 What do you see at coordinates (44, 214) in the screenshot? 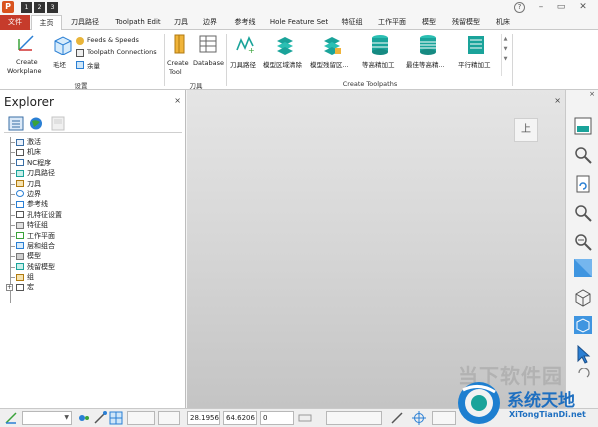
I see `tree-item-label: 孔特征设置` at bounding box center [44, 214].